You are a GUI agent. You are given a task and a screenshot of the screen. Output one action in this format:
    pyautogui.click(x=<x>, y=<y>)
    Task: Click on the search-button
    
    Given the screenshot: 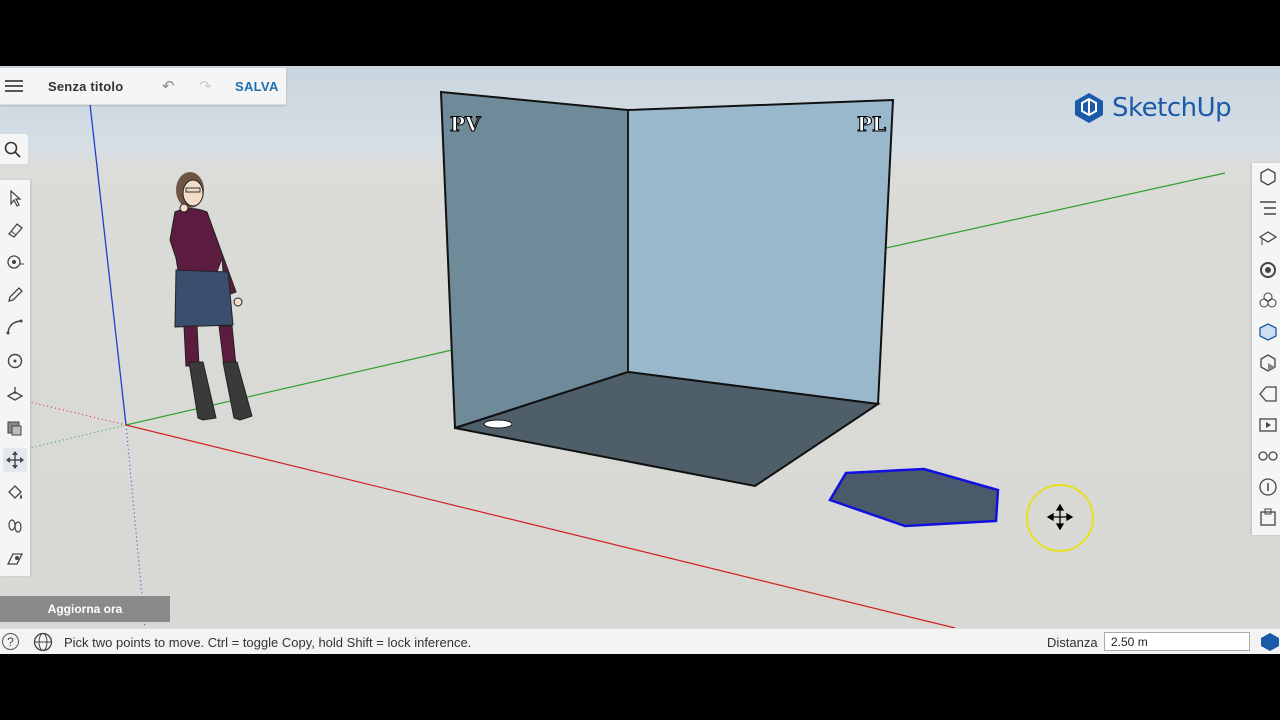 What is the action you would take?
    pyautogui.click(x=14, y=149)
    